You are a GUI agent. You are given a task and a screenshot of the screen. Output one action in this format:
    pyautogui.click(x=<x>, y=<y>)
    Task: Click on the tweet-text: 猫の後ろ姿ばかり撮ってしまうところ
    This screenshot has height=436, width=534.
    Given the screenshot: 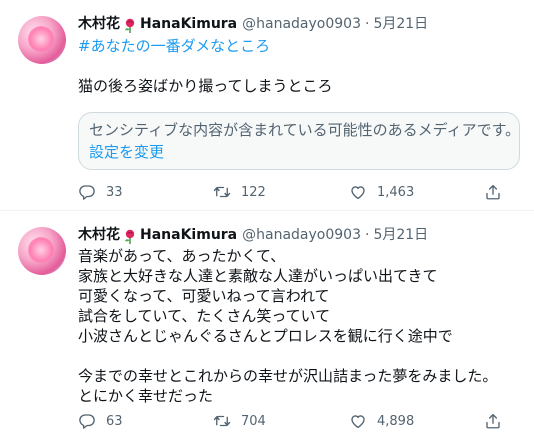 What is the action you would take?
    pyautogui.click(x=205, y=86)
    